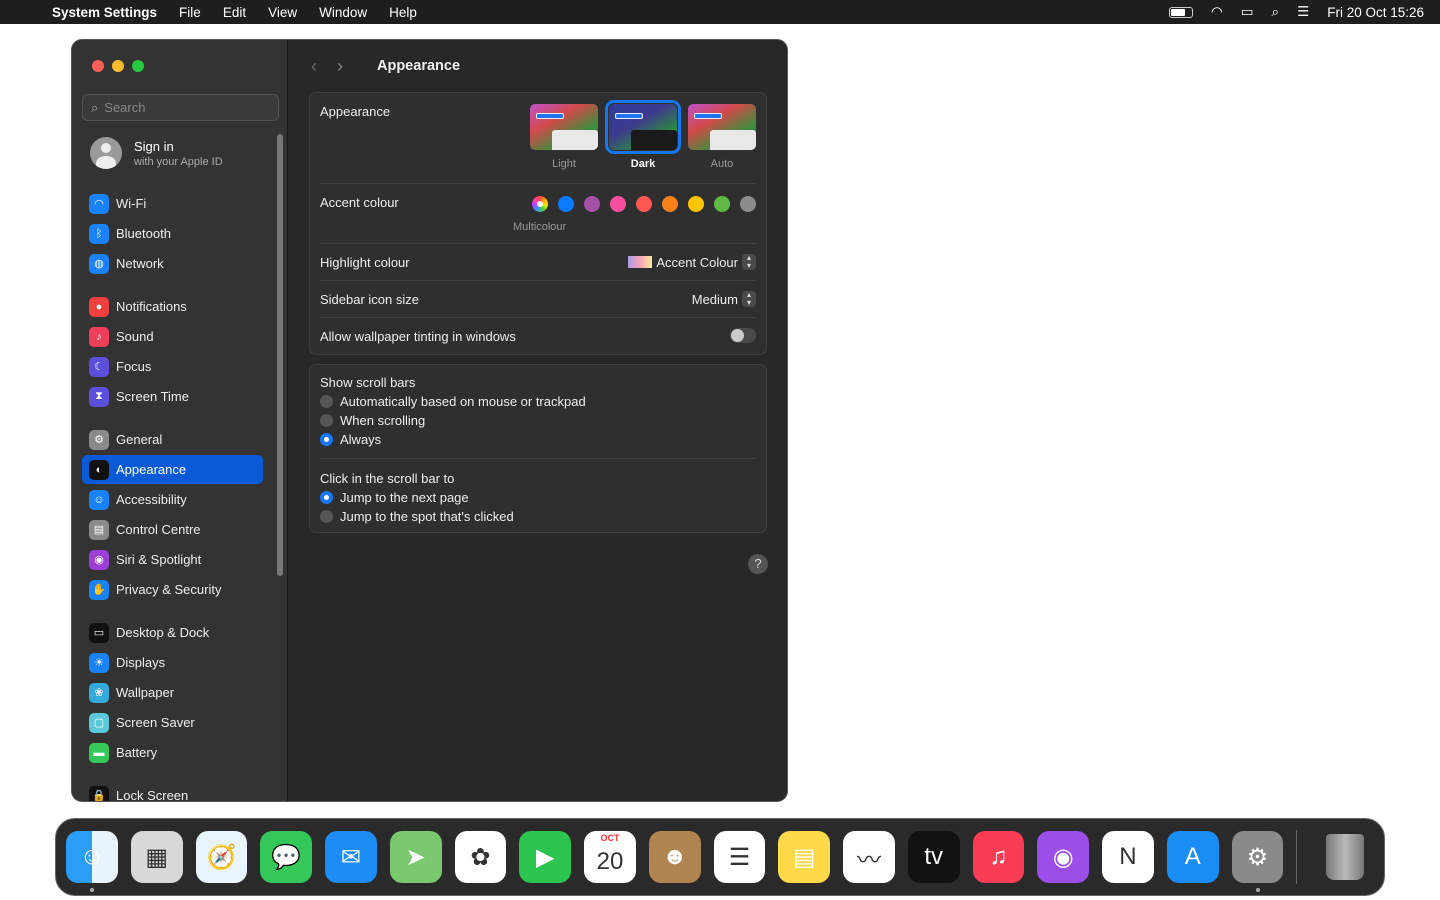  Describe the element at coordinates (1217, 12) in the screenshot. I see `wifi-icon: ◠` at that location.